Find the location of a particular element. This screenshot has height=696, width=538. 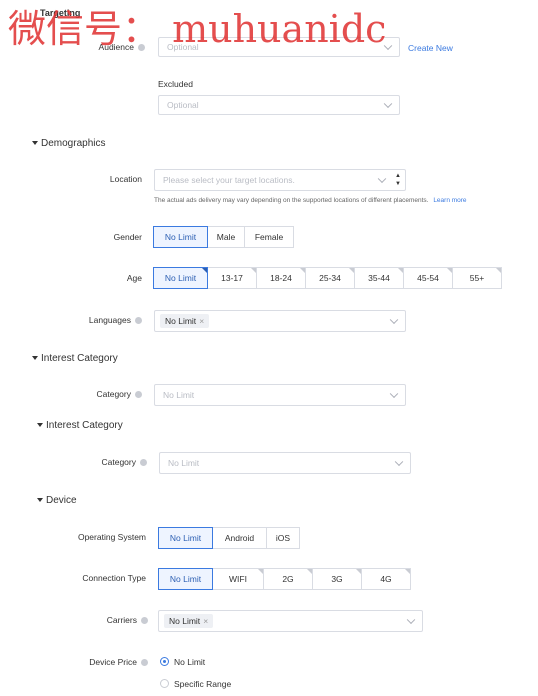

os-option: iOS is located at coordinates (283, 538).